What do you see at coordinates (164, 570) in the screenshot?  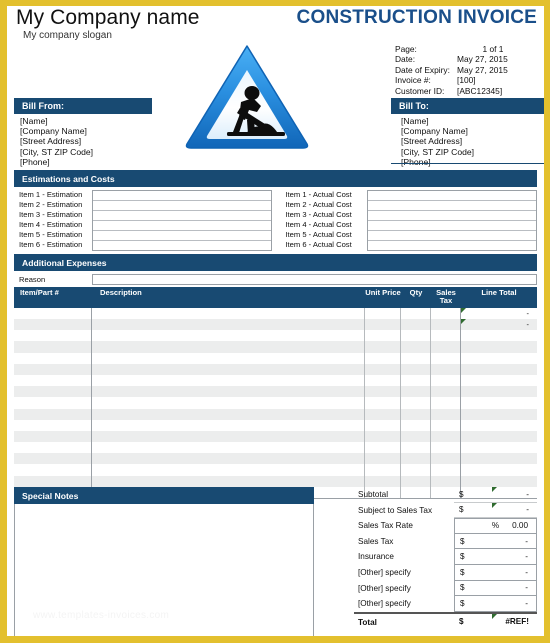 I see `special-notes-input: www.templates-invoices.com` at bounding box center [164, 570].